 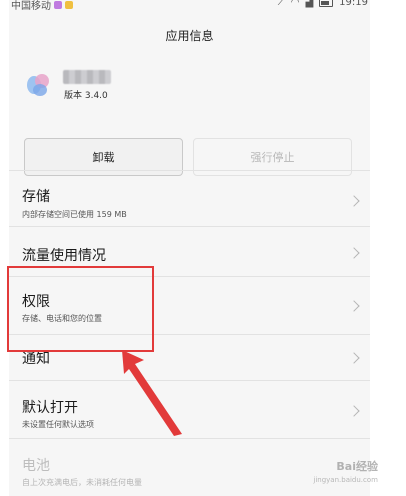 What do you see at coordinates (64, 256) in the screenshot?
I see `row-title: 流量使用情况` at bounding box center [64, 256].